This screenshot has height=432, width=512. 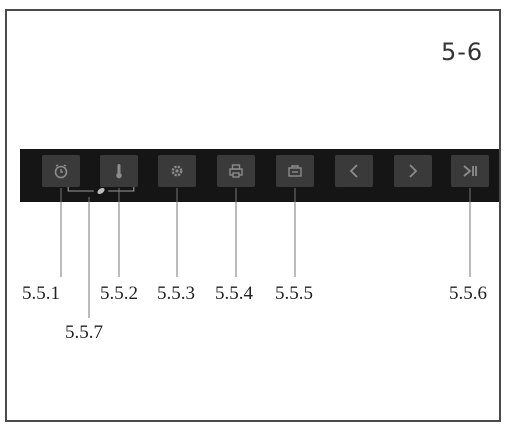 What do you see at coordinates (176, 293) in the screenshot?
I see `callout-5-5-3: 5.5.3` at bounding box center [176, 293].